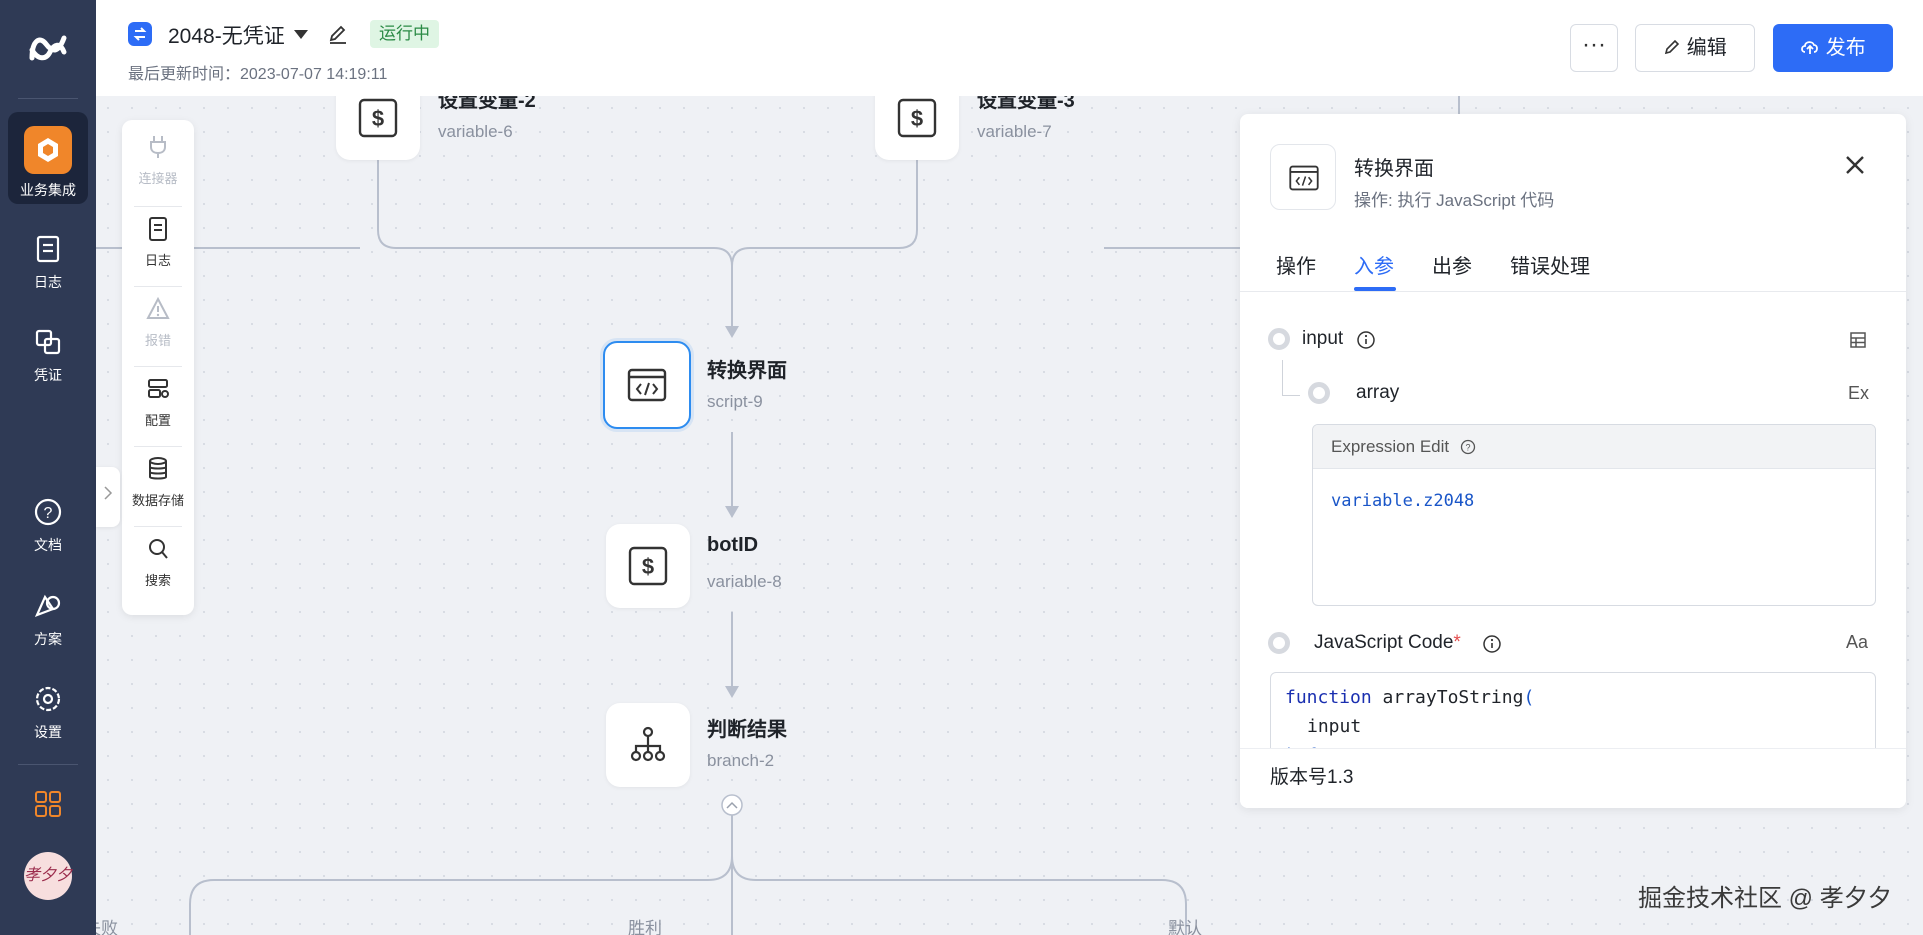  What do you see at coordinates (1374, 264) in the screenshot?
I see `tab-input-params: 入参` at bounding box center [1374, 264].